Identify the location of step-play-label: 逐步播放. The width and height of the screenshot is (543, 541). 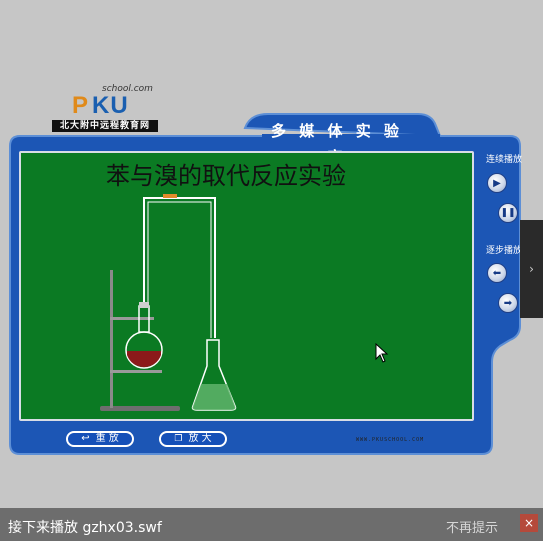
(504, 251).